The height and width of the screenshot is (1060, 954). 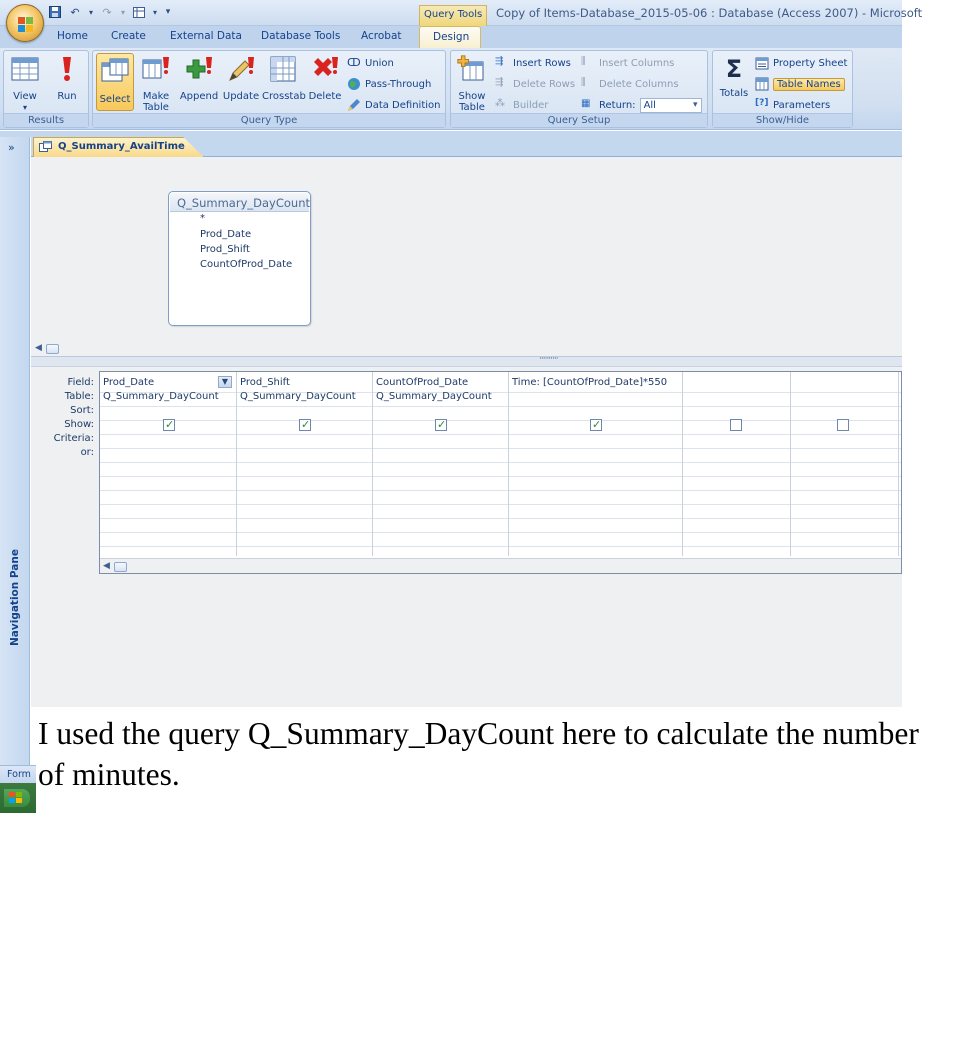 I want to click on tab-database-tools: Database Tools, so click(x=300, y=36).